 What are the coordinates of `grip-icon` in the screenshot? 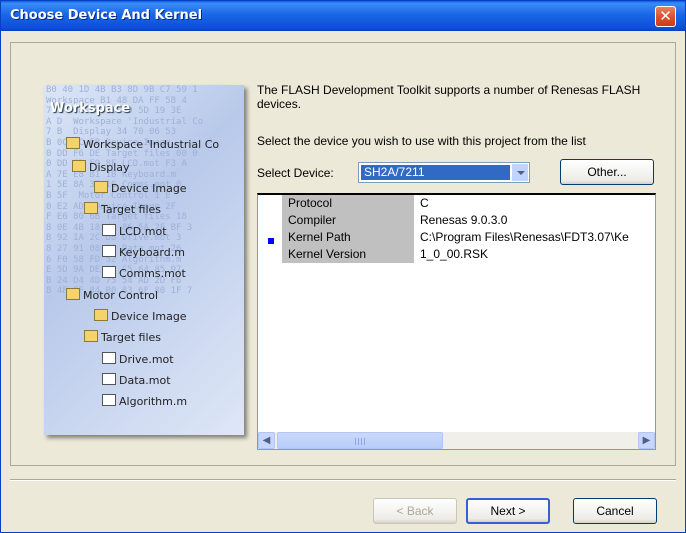 It's located at (360, 441).